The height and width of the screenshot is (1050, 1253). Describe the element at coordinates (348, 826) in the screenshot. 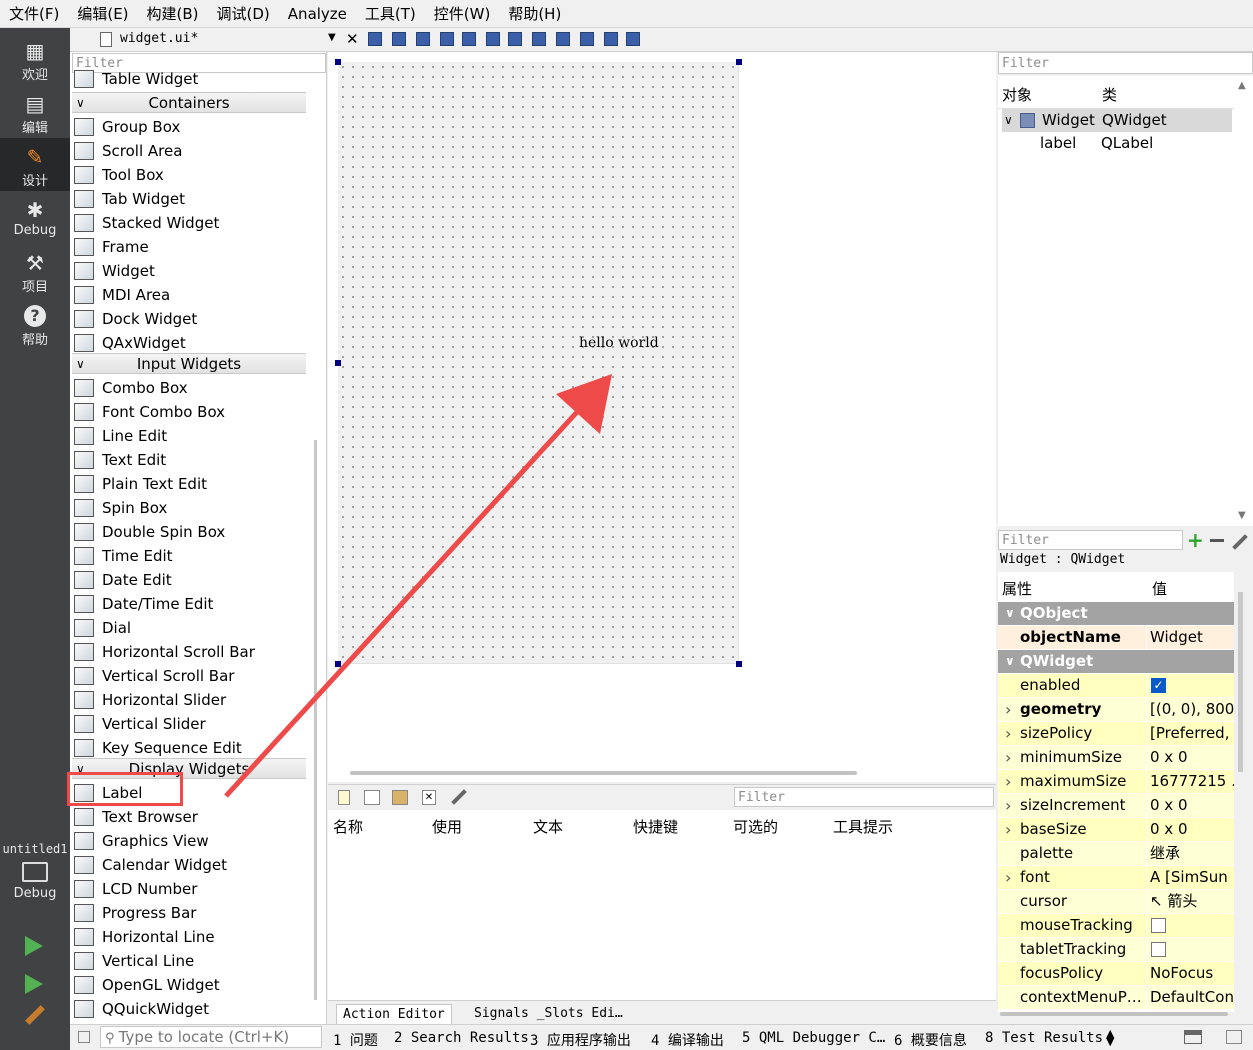

I see `action-column-header: 名称` at that location.